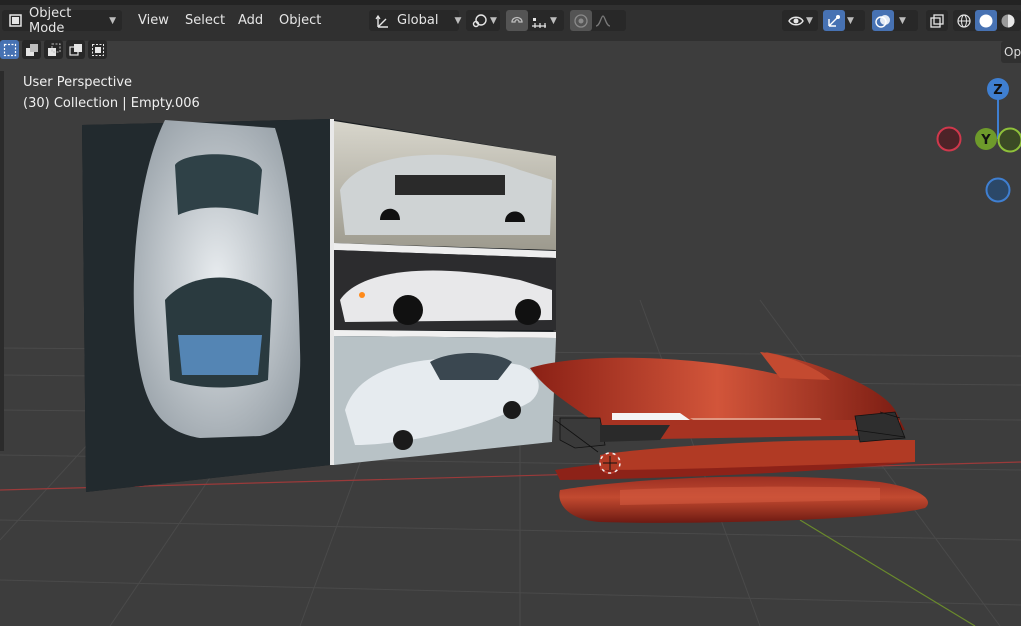  I want to click on gizmo-icon, so click(834, 21).